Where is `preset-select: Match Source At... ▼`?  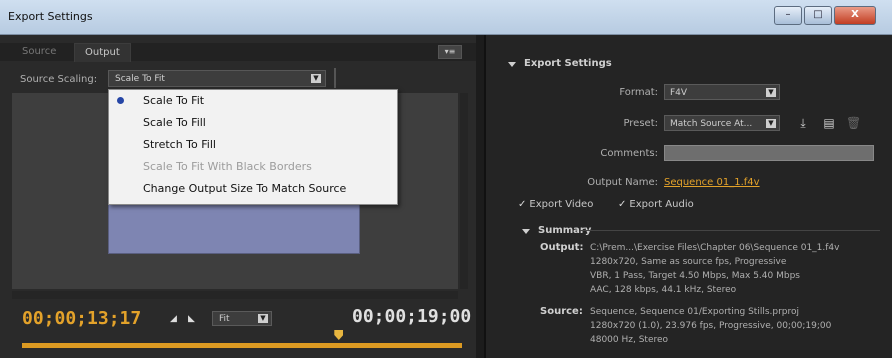 preset-select: Match Source At... ▼ is located at coordinates (722, 123).